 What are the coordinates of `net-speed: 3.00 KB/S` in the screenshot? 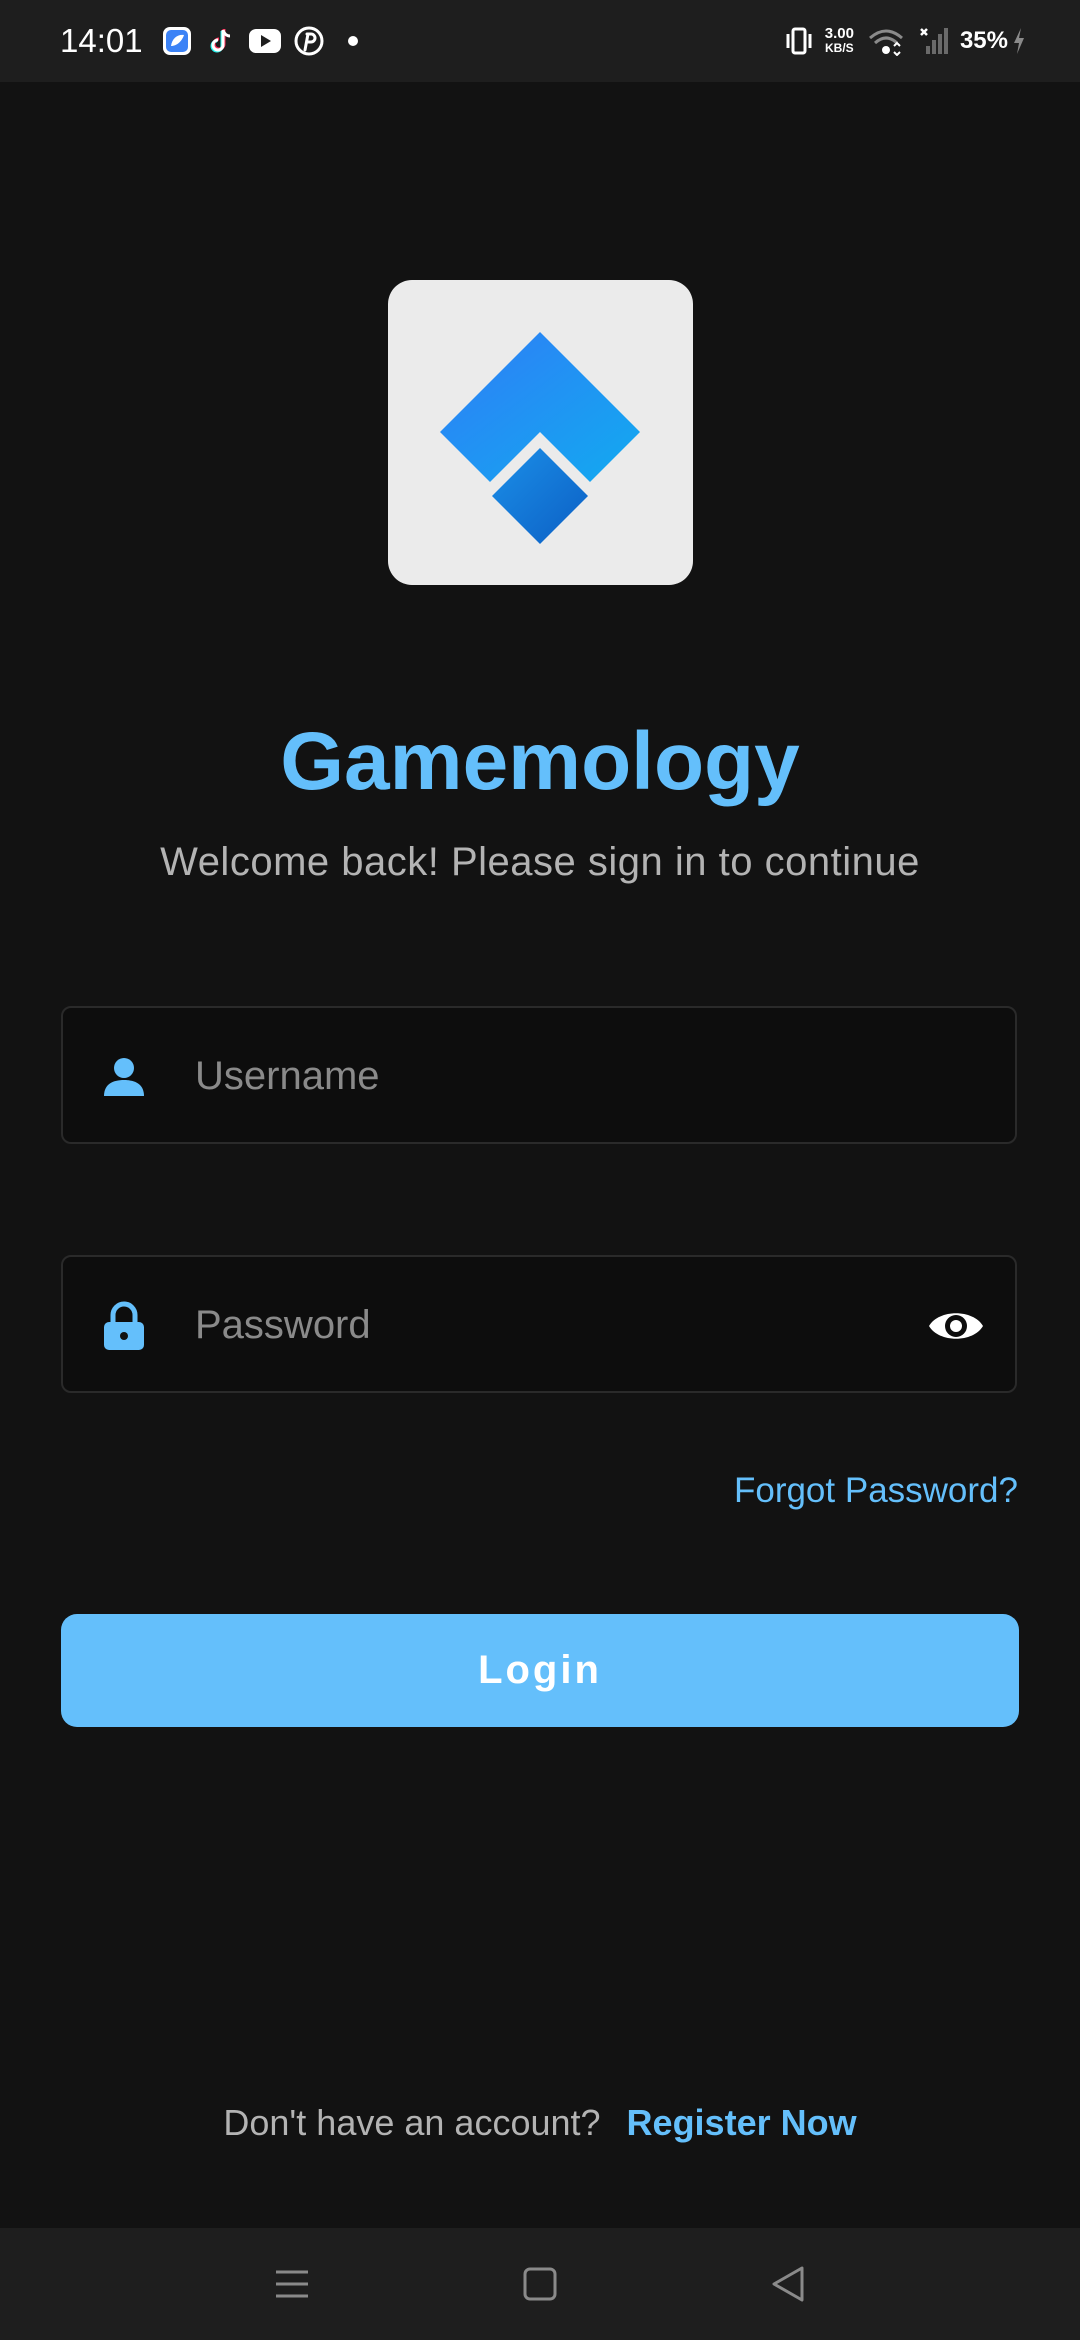 It's located at (839, 41).